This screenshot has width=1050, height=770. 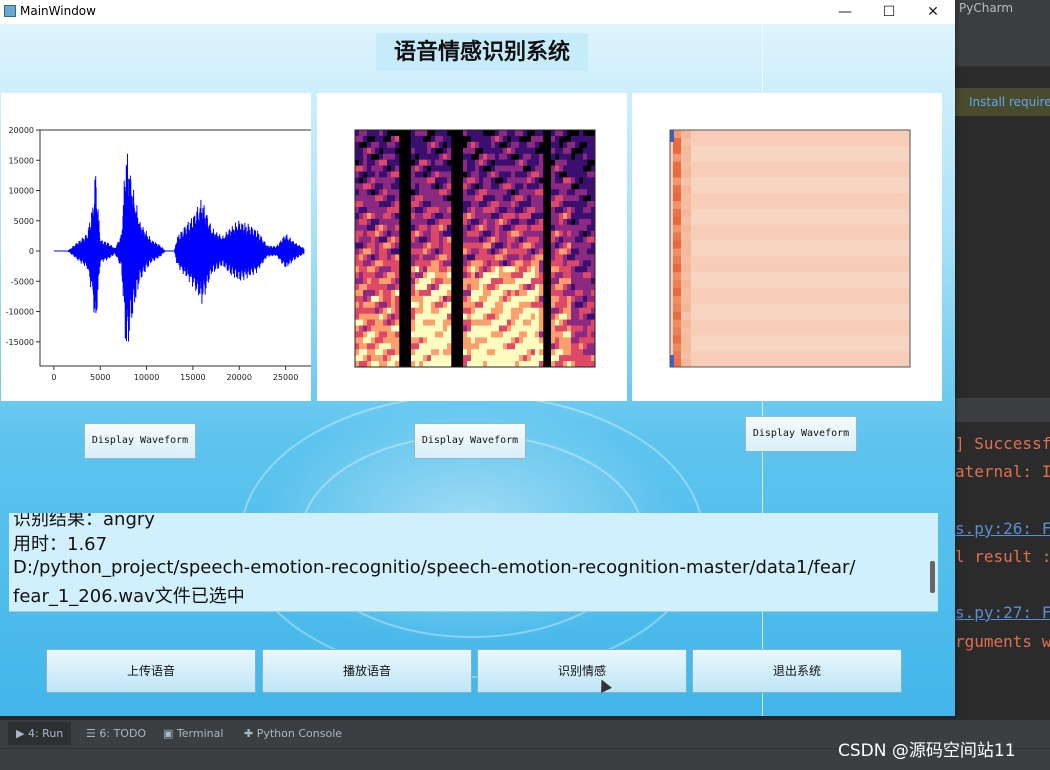 I want to click on y-tick-label: -5000, so click(x=22, y=281).